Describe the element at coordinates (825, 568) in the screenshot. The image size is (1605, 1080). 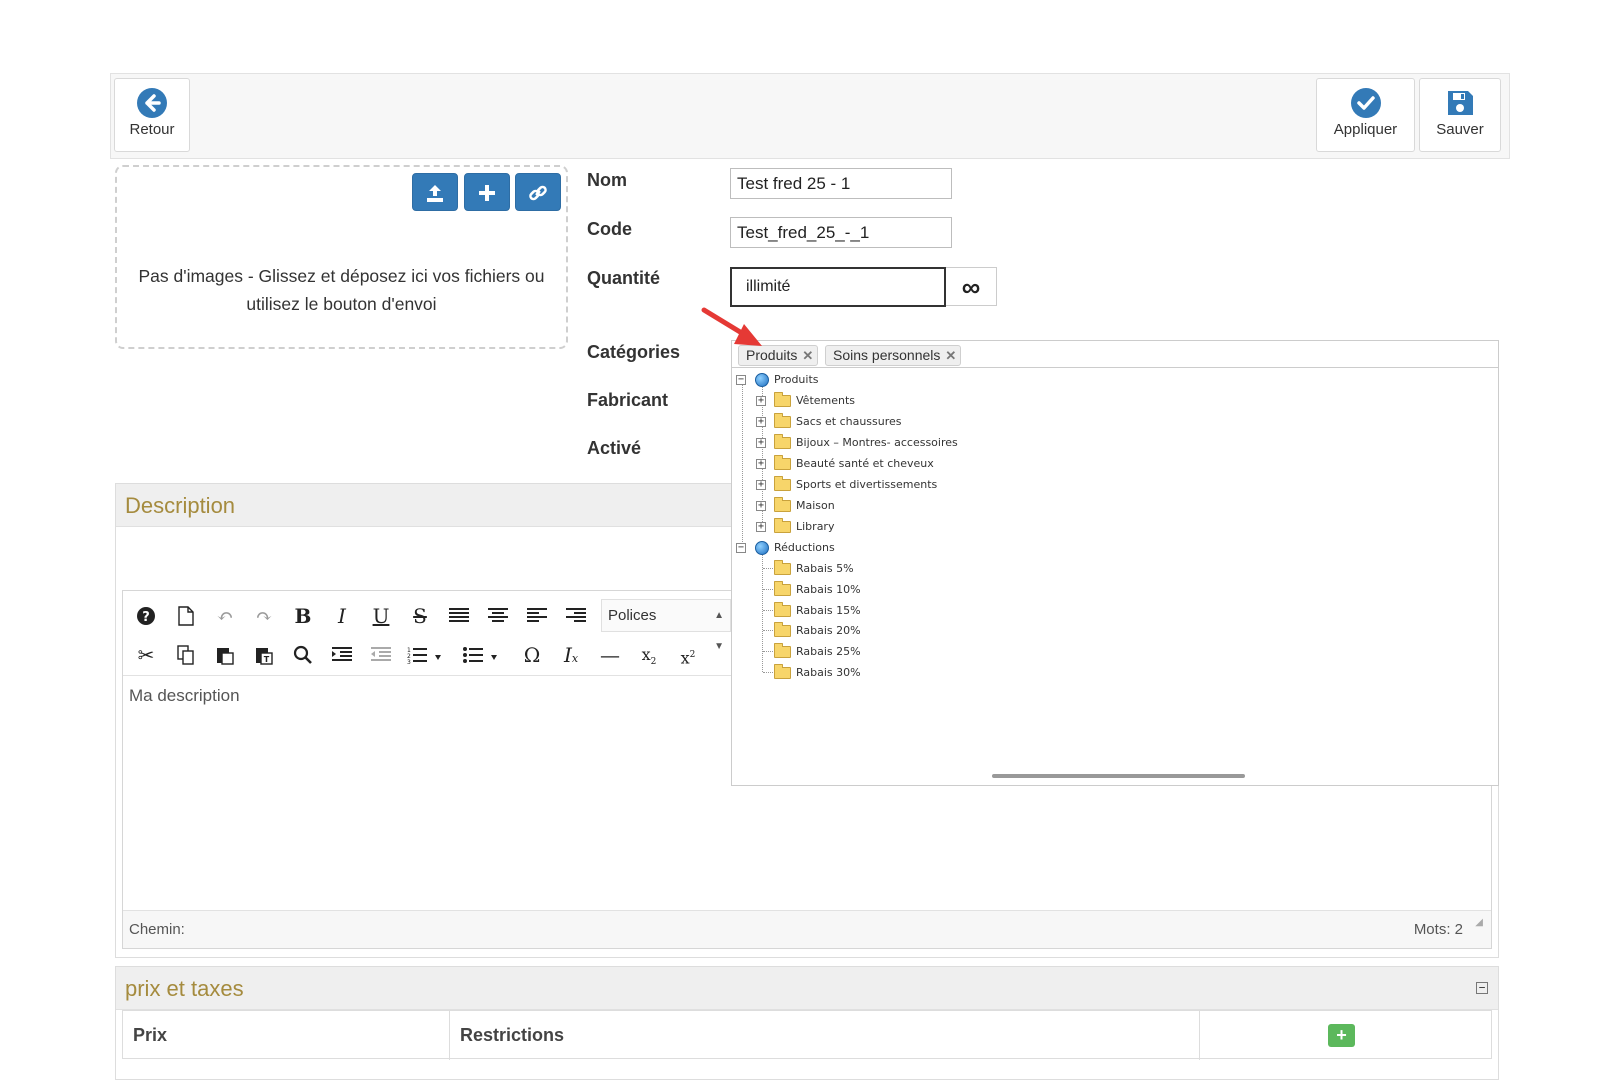
I see `tree-node-label: Rabais 5%` at that location.